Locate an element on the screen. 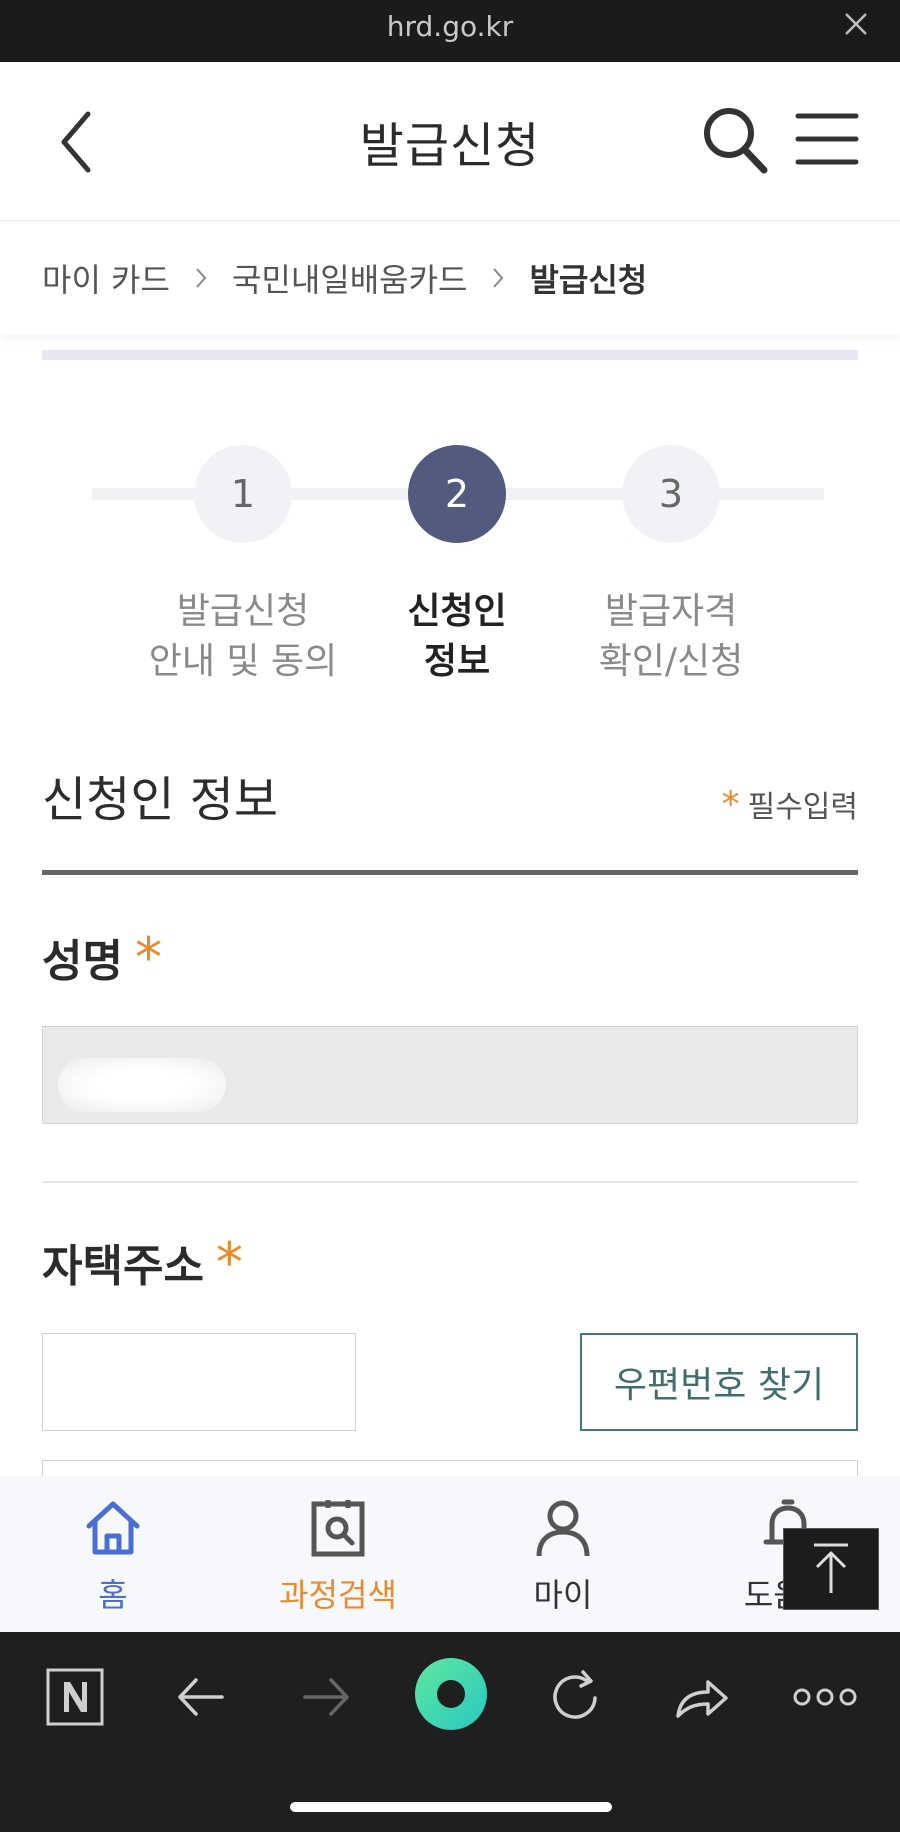 This screenshot has width=900, height=1832. close-icon is located at coordinates (856, 24).